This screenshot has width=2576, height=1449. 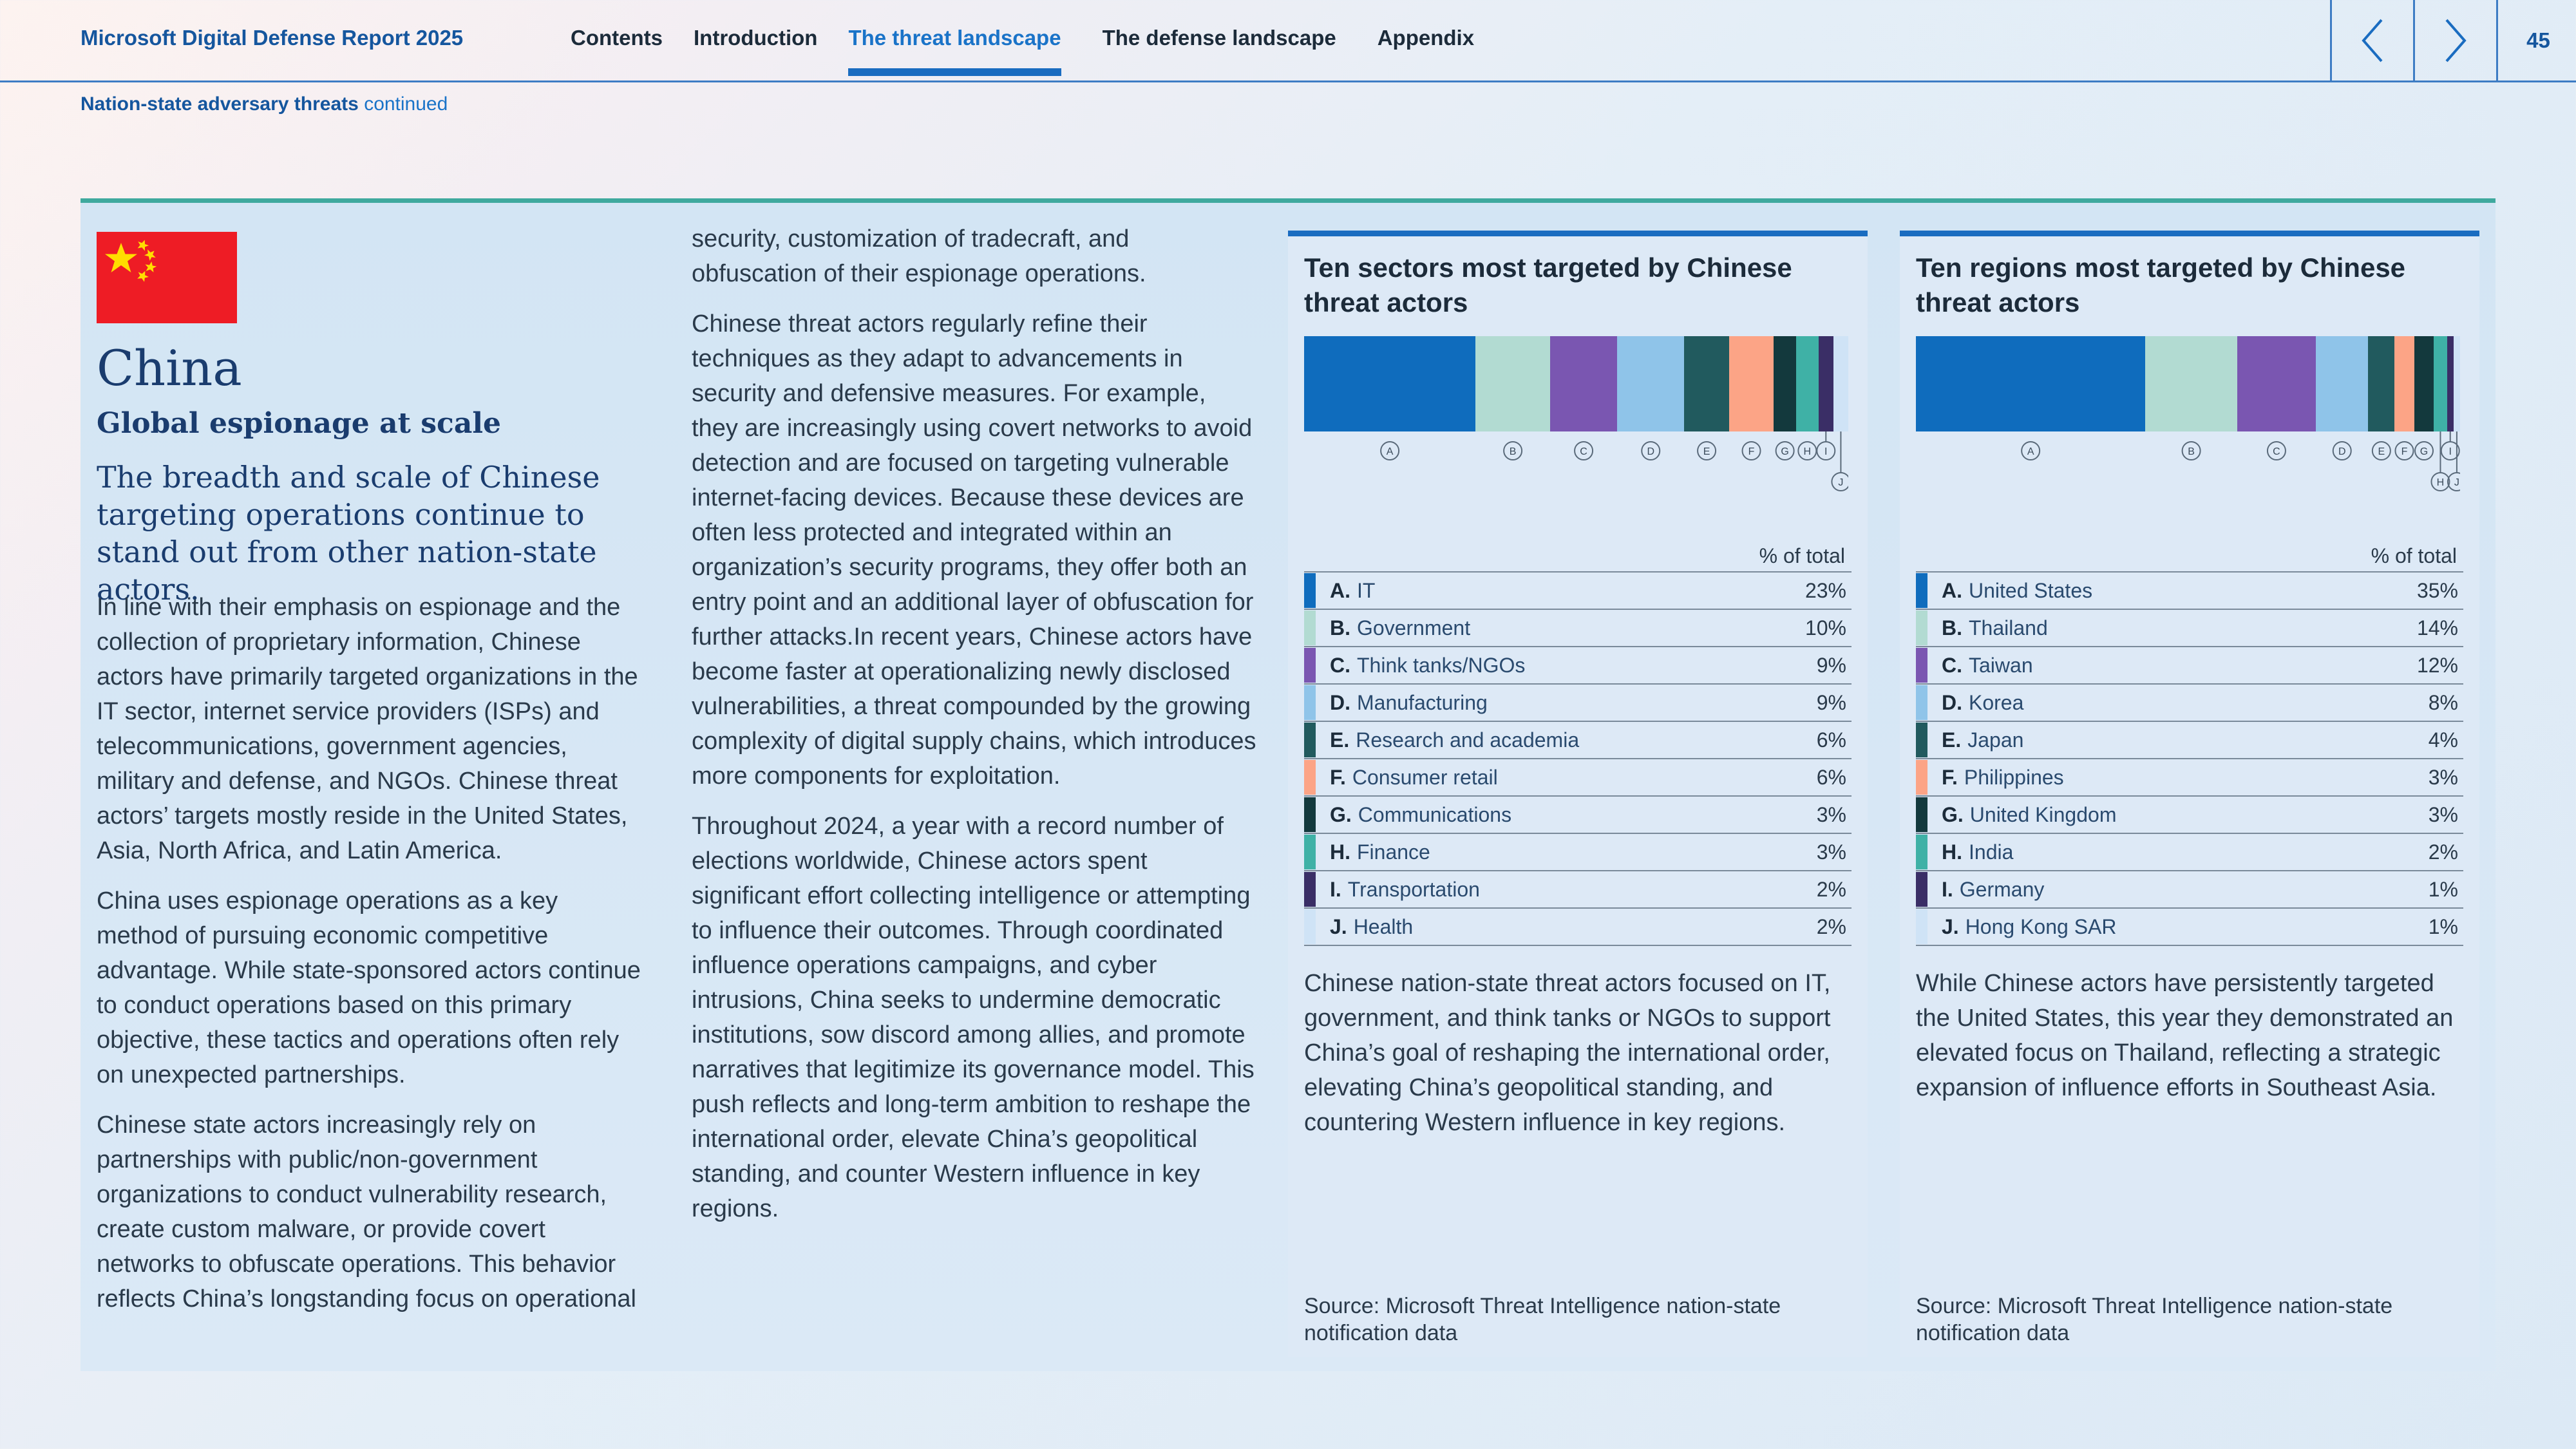 I want to click on row-value: 9%, so click(x=1831, y=665).